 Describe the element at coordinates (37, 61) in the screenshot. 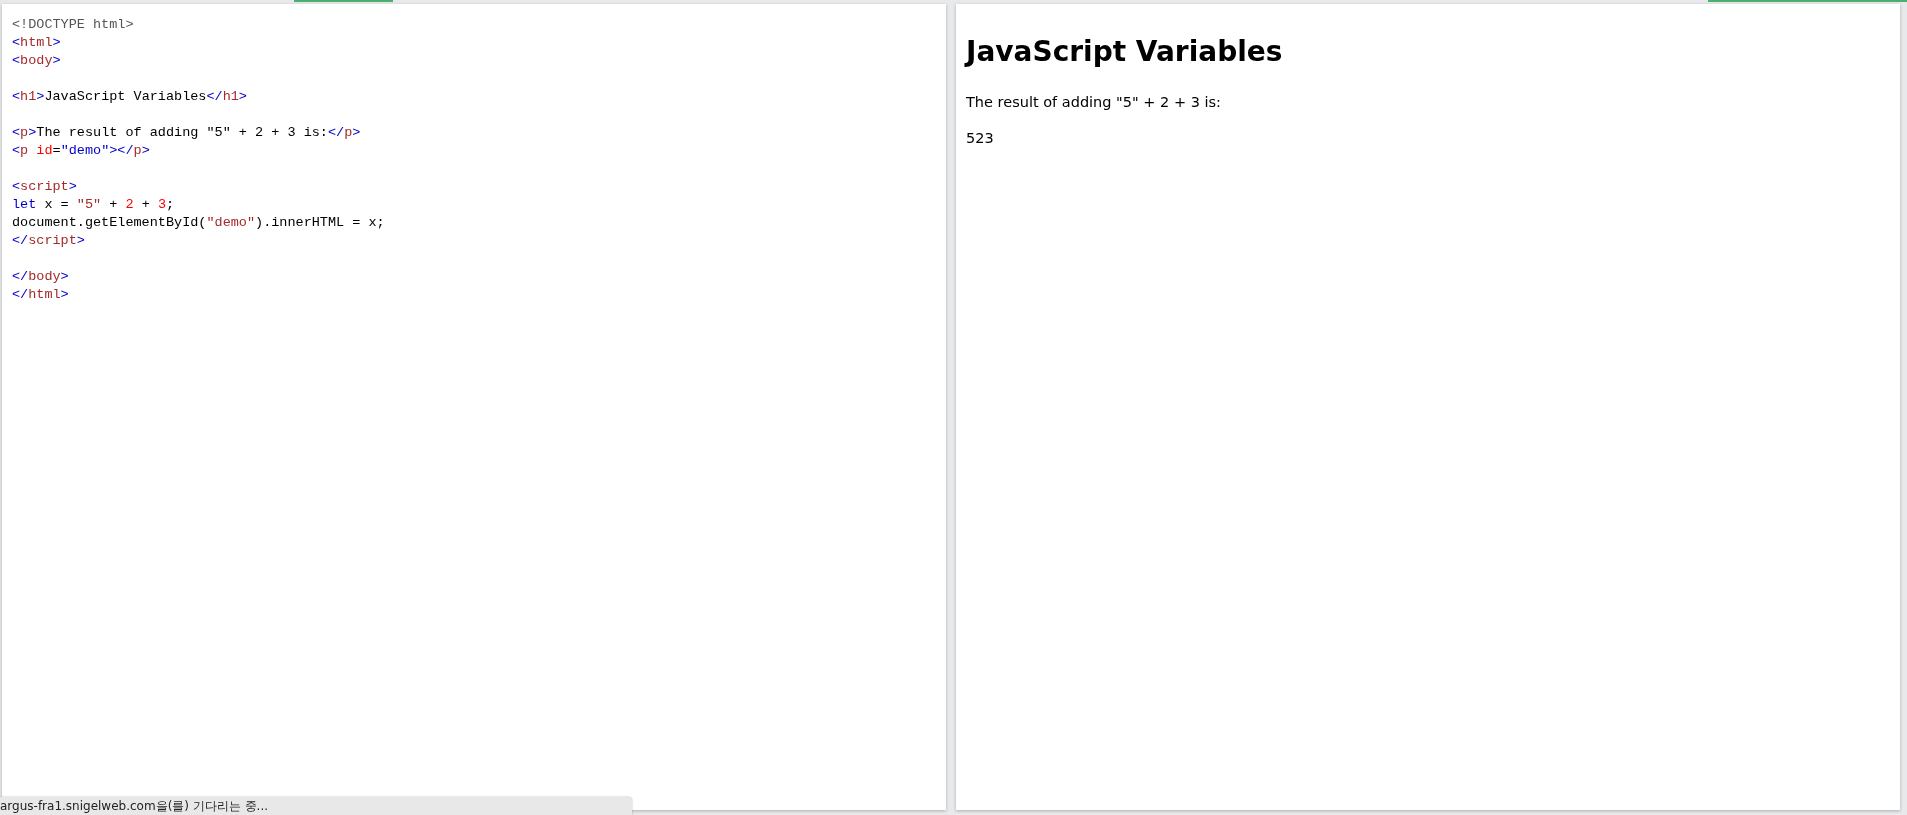

I see `code-line: <body>` at that location.